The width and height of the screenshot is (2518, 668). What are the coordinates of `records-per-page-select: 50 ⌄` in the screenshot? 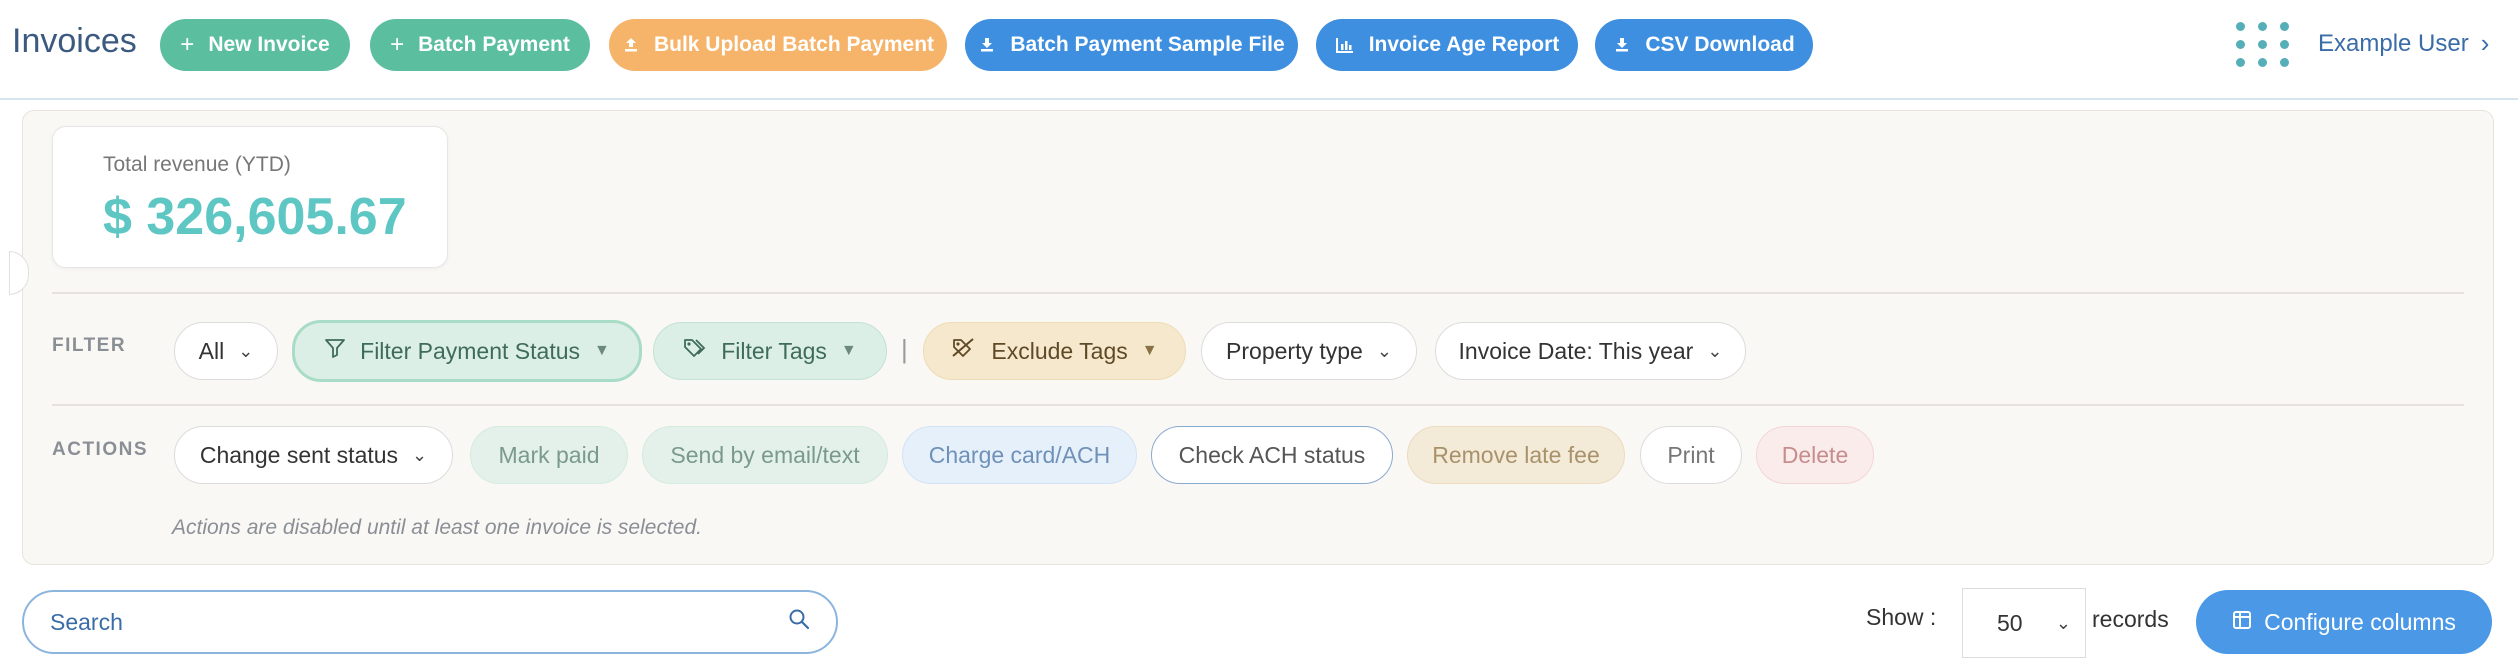 It's located at (2024, 623).